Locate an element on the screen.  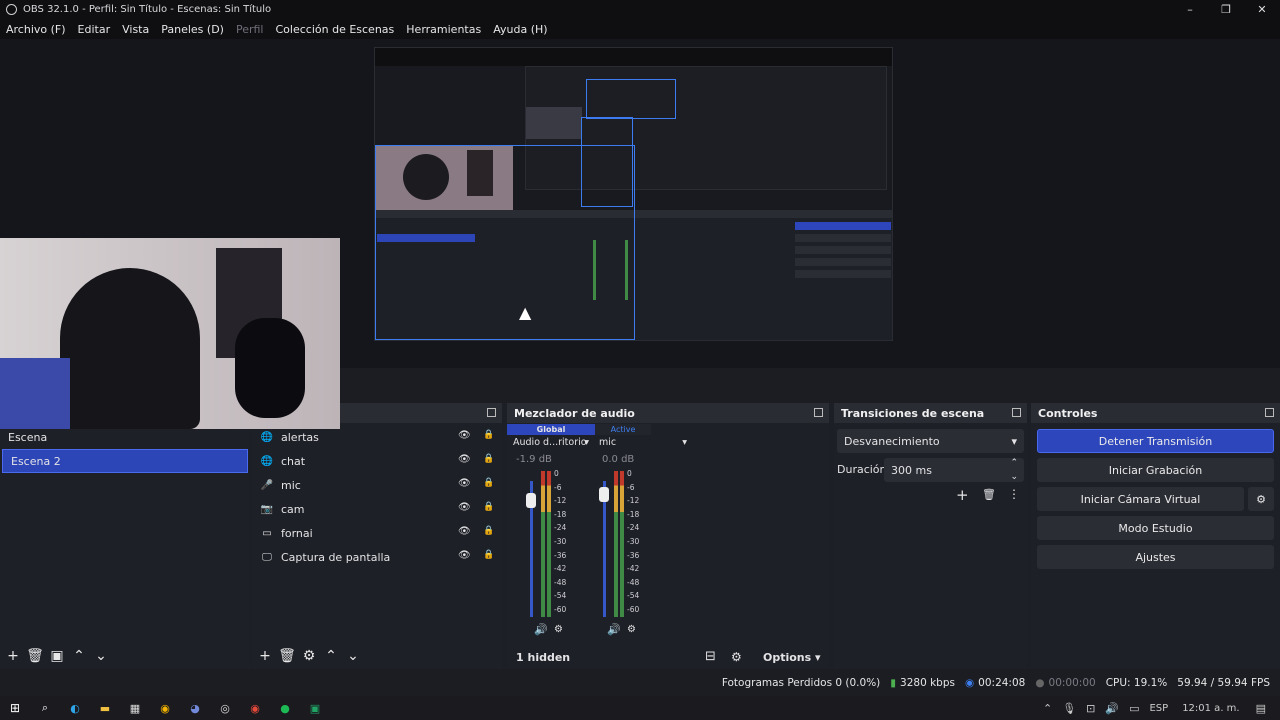
transitions-dock-header: Transiciones de escena is located at coordinates (930, 413).